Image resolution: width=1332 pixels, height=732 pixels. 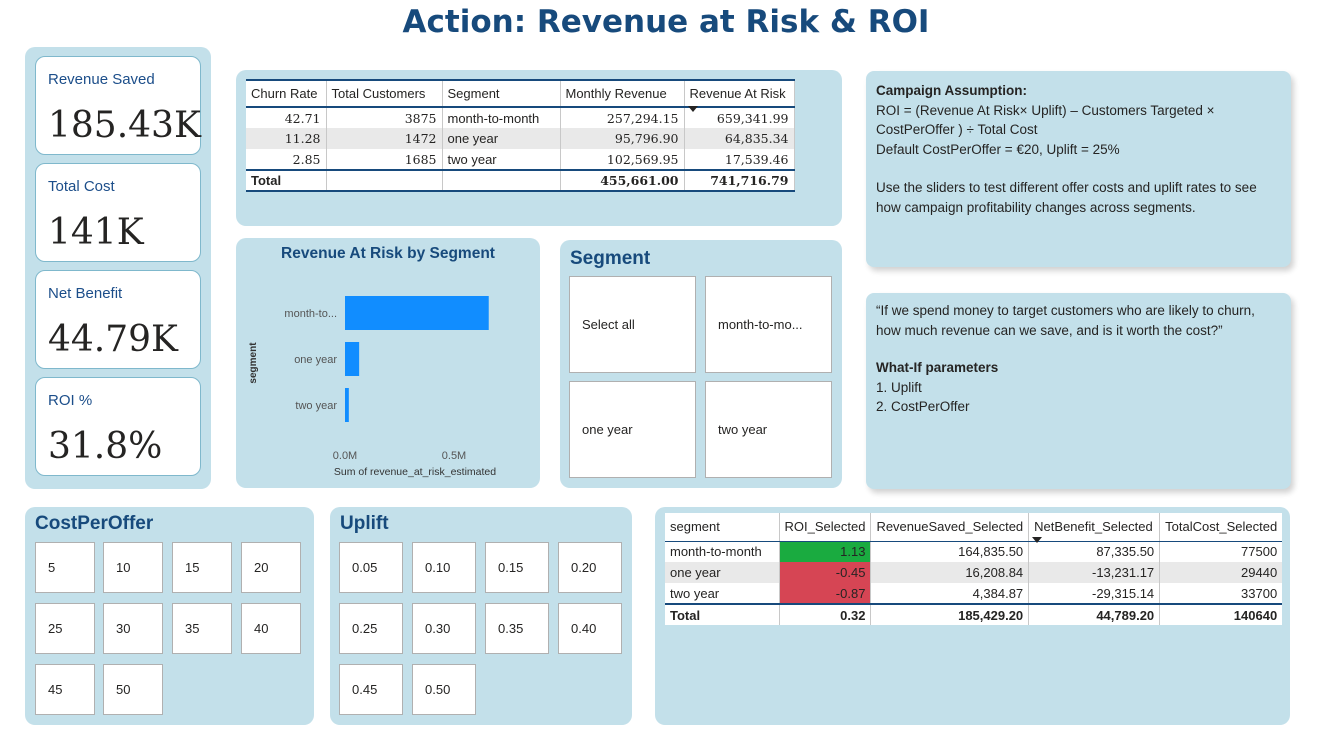 I want to click on kpi-card-net-benefit: Net Benefit 44.79K, so click(x=118, y=319).